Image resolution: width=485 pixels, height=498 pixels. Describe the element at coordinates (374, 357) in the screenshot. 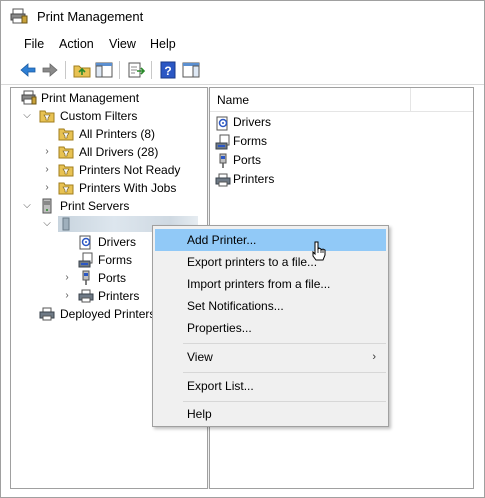

I see `submenu-arrow-icon: ›` at that location.